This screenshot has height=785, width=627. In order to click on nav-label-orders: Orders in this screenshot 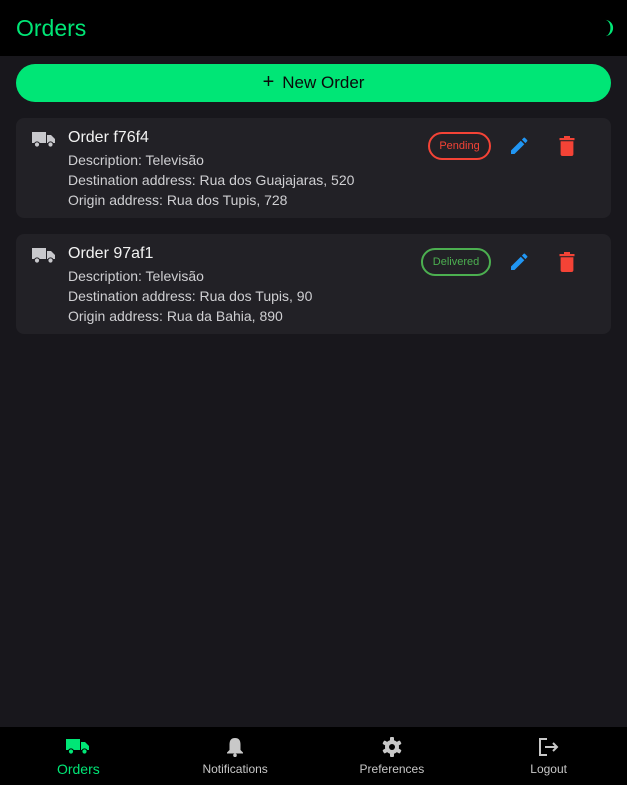, I will do `click(78, 769)`.